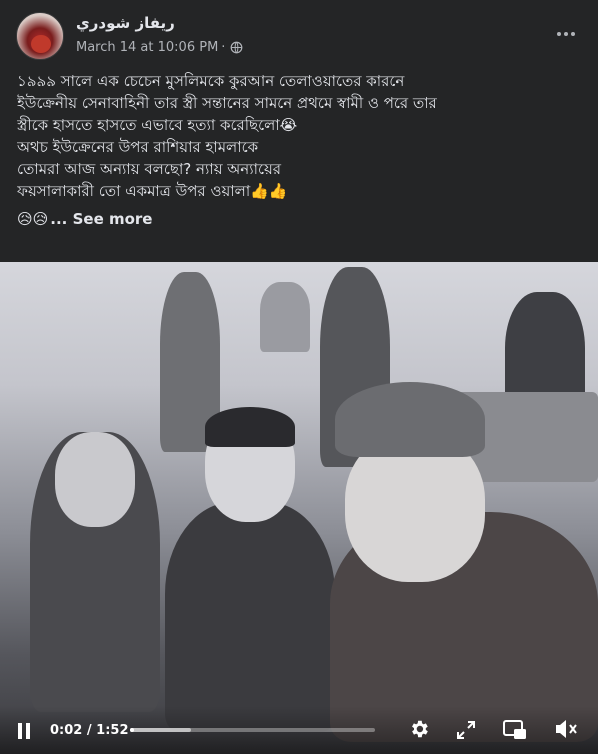 The height and width of the screenshot is (754, 598). Describe the element at coordinates (419, 729) in the screenshot. I see `settings-icon` at that location.